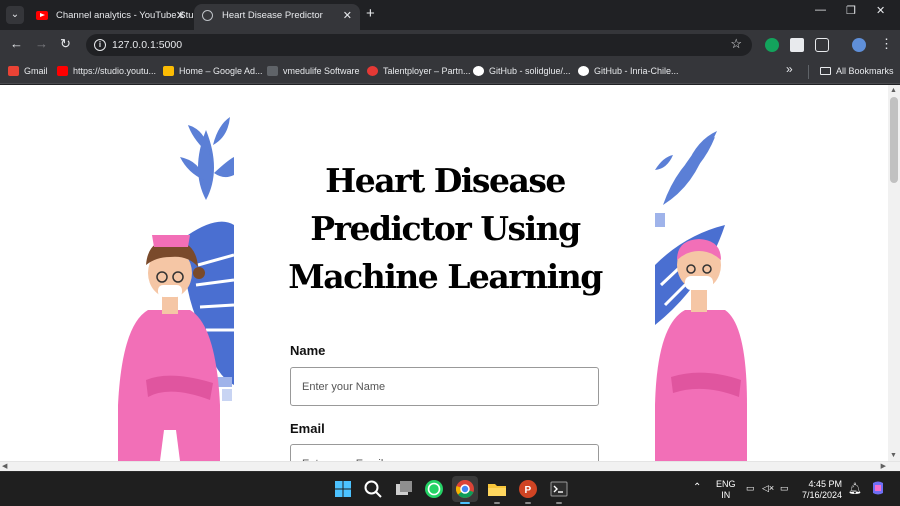 This screenshot has width=900, height=506. I want to click on back-icon: ←, so click(16, 43).